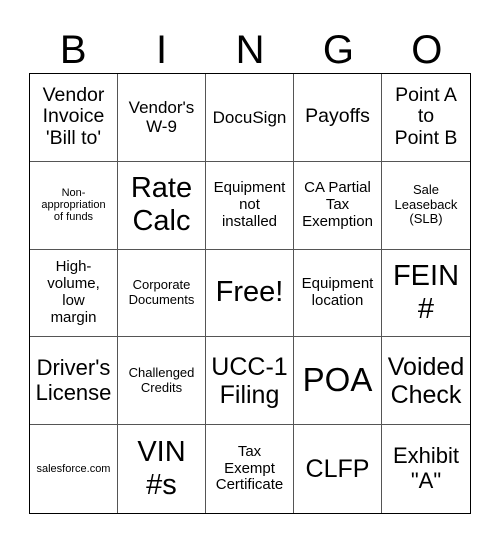  Describe the element at coordinates (427, 50) in the screenshot. I see `header-letter-o: O` at that location.